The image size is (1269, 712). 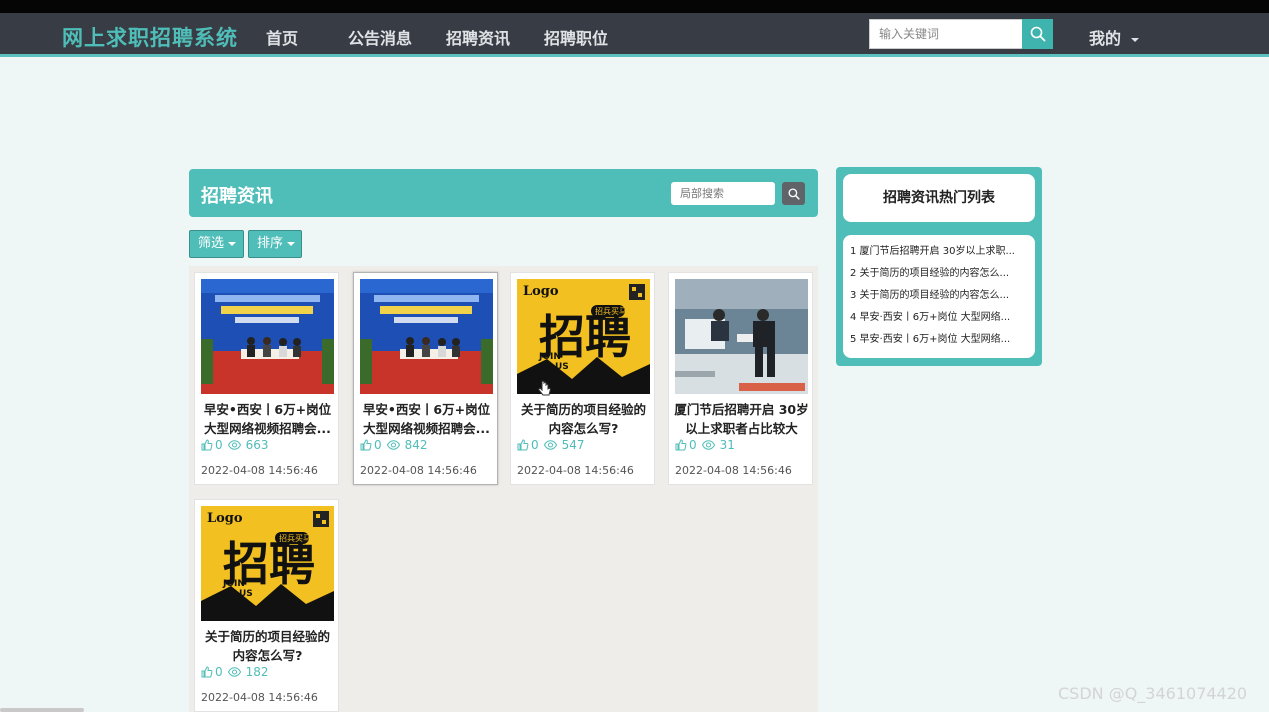 I want to click on nav-announcements: 公告消息, so click(x=380, y=37).